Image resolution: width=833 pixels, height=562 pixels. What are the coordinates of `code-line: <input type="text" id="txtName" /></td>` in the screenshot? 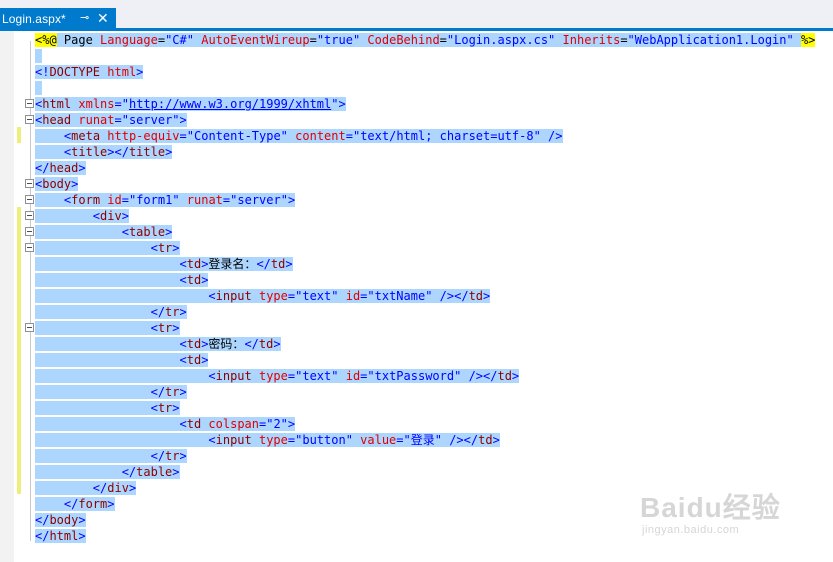 It's located at (263, 296).